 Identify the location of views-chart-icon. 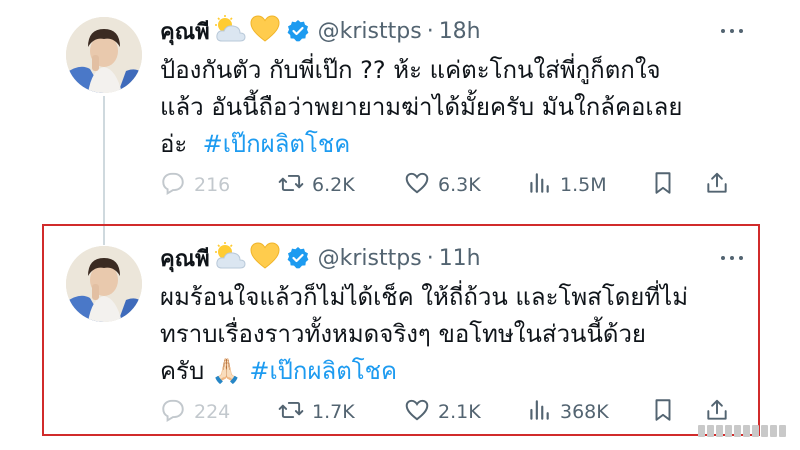
(539, 185).